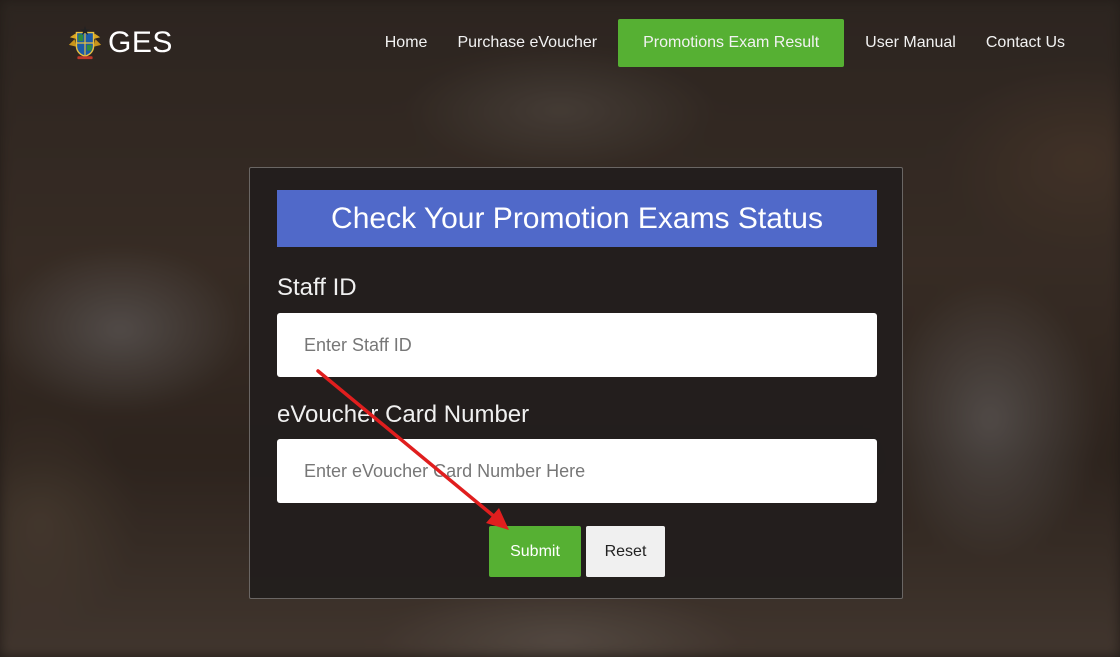  What do you see at coordinates (731, 43) in the screenshot?
I see `nav-promotions-exam-result: Promotions Exam Result` at bounding box center [731, 43].